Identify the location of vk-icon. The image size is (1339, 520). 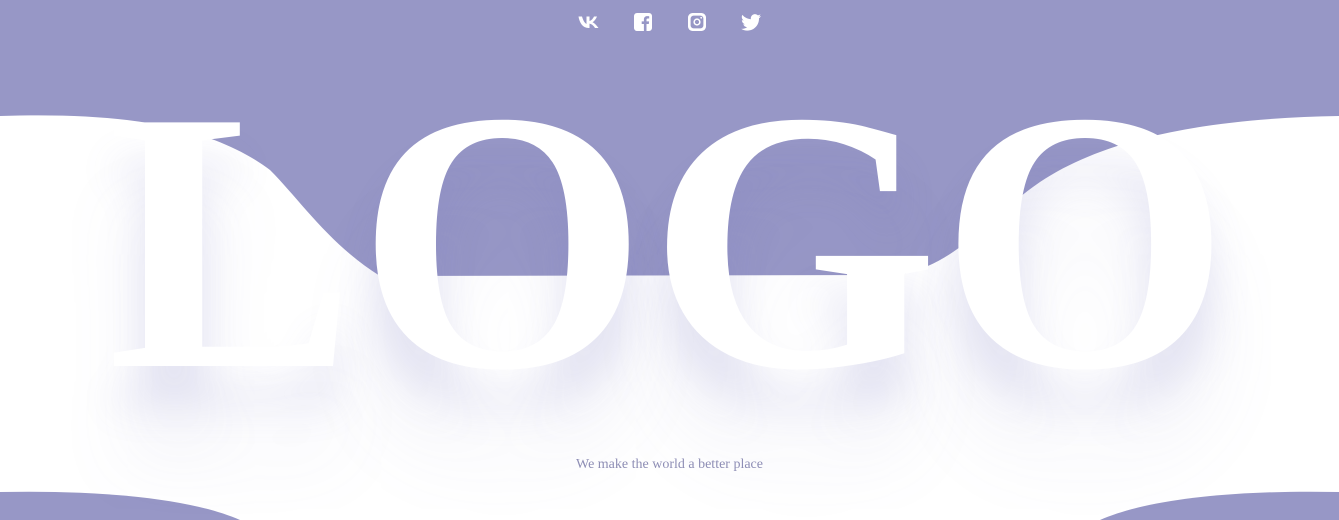
(588, 22).